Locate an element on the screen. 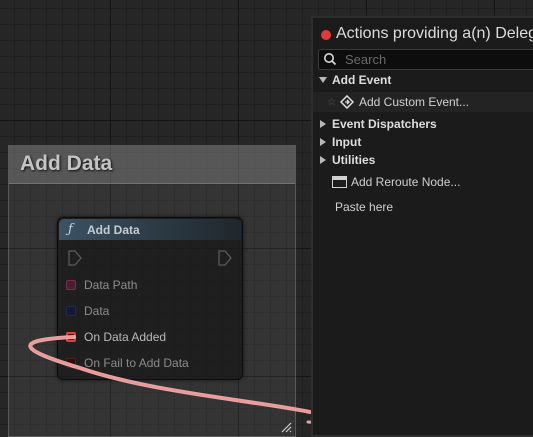  category-label: Input is located at coordinates (347, 142).